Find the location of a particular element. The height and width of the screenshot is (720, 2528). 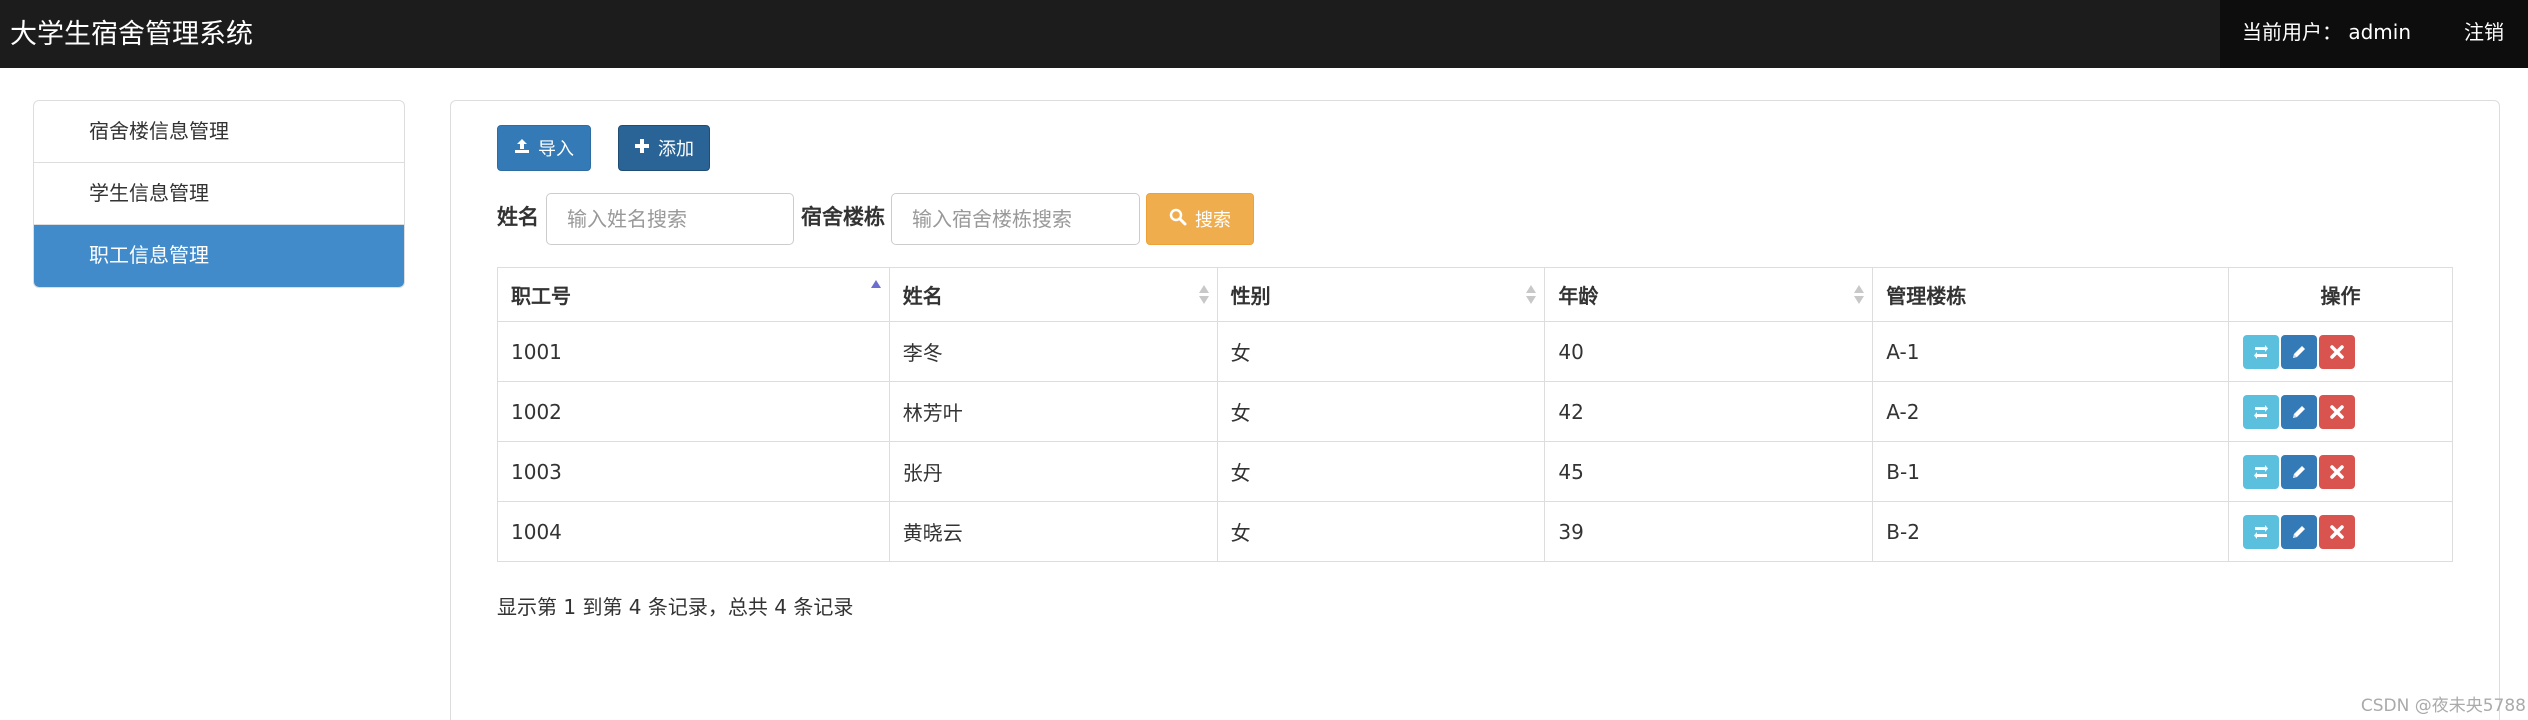

cell-building: A-2 is located at coordinates (2051, 411).